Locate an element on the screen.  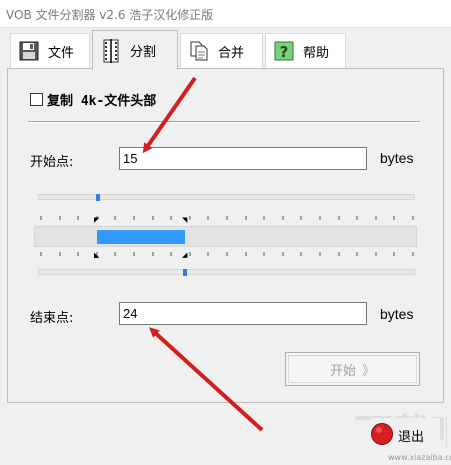
copy-header-label: 复制 4k-文件头部 is located at coordinates (102, 101).